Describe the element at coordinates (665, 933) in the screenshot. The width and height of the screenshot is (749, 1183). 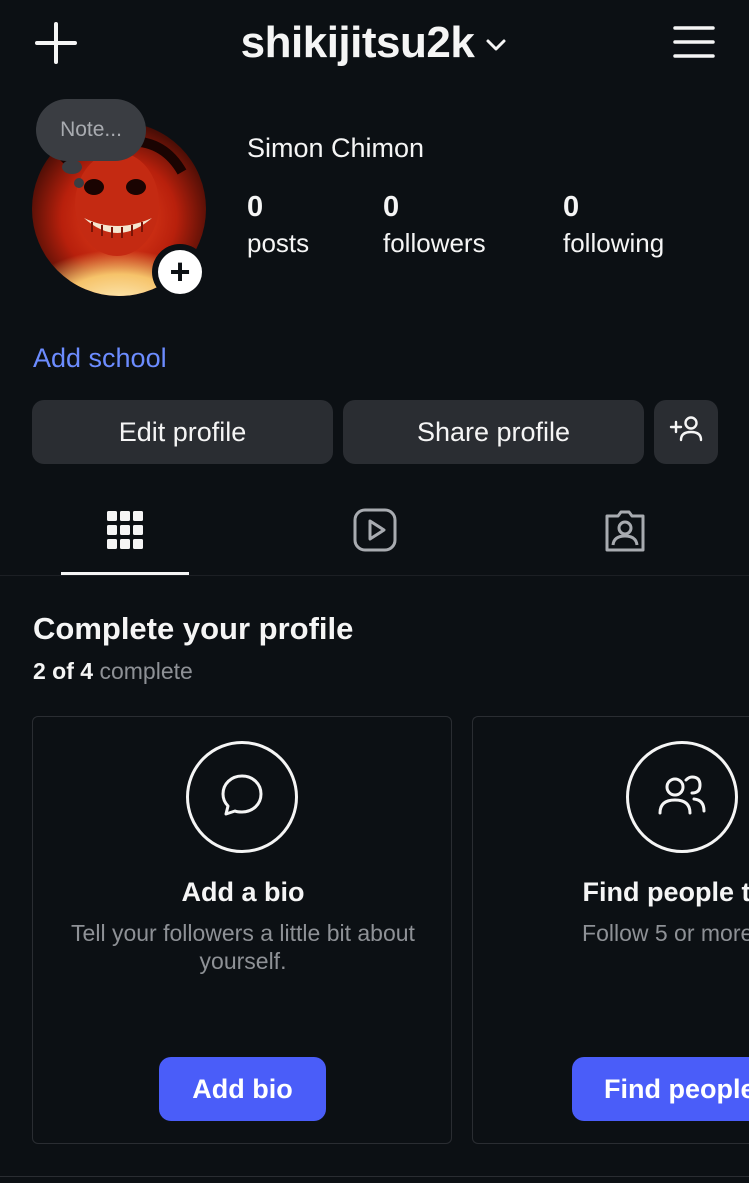
I see `card-description: Follow 5 or more ac` at that location.